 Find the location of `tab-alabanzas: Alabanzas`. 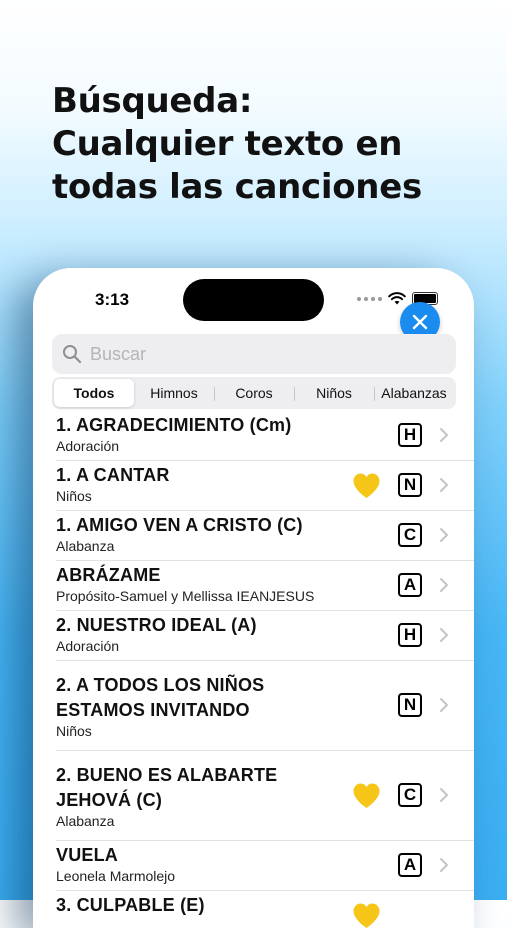

tab-alabanzas: Alabanzas is located at coordinates (414, 393).